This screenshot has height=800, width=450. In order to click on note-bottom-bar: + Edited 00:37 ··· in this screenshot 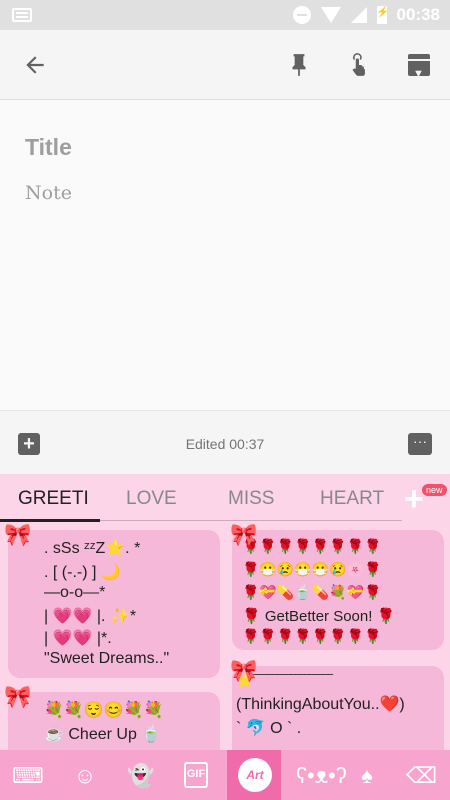, I will do `click(225, 442)`.